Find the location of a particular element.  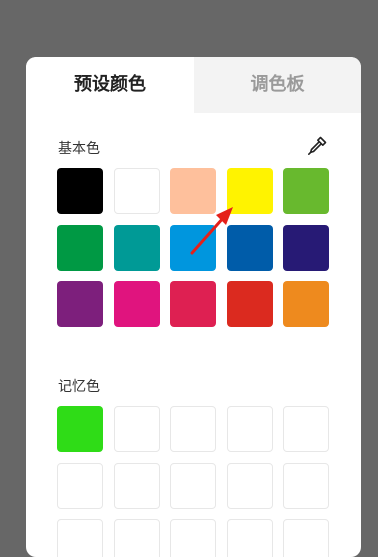

eyedropper-icon is located at coordinates (317, 145).